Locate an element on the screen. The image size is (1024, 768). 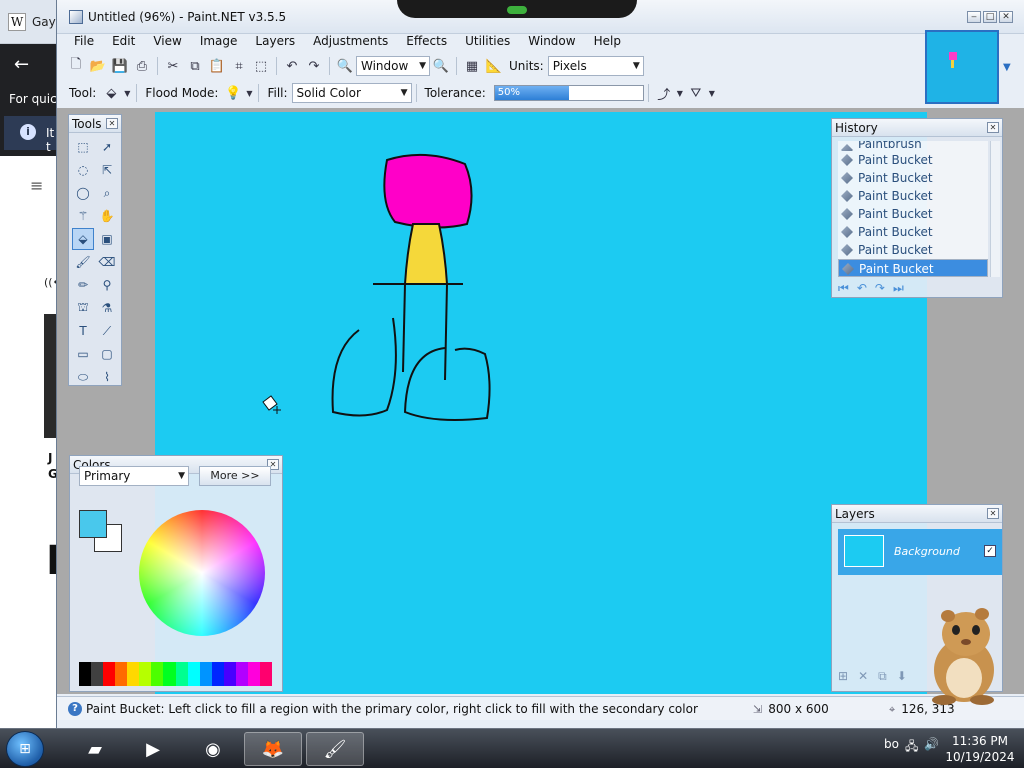
rectangle-select-tool-icon: ⬚ is located at coordinates (83, 147).